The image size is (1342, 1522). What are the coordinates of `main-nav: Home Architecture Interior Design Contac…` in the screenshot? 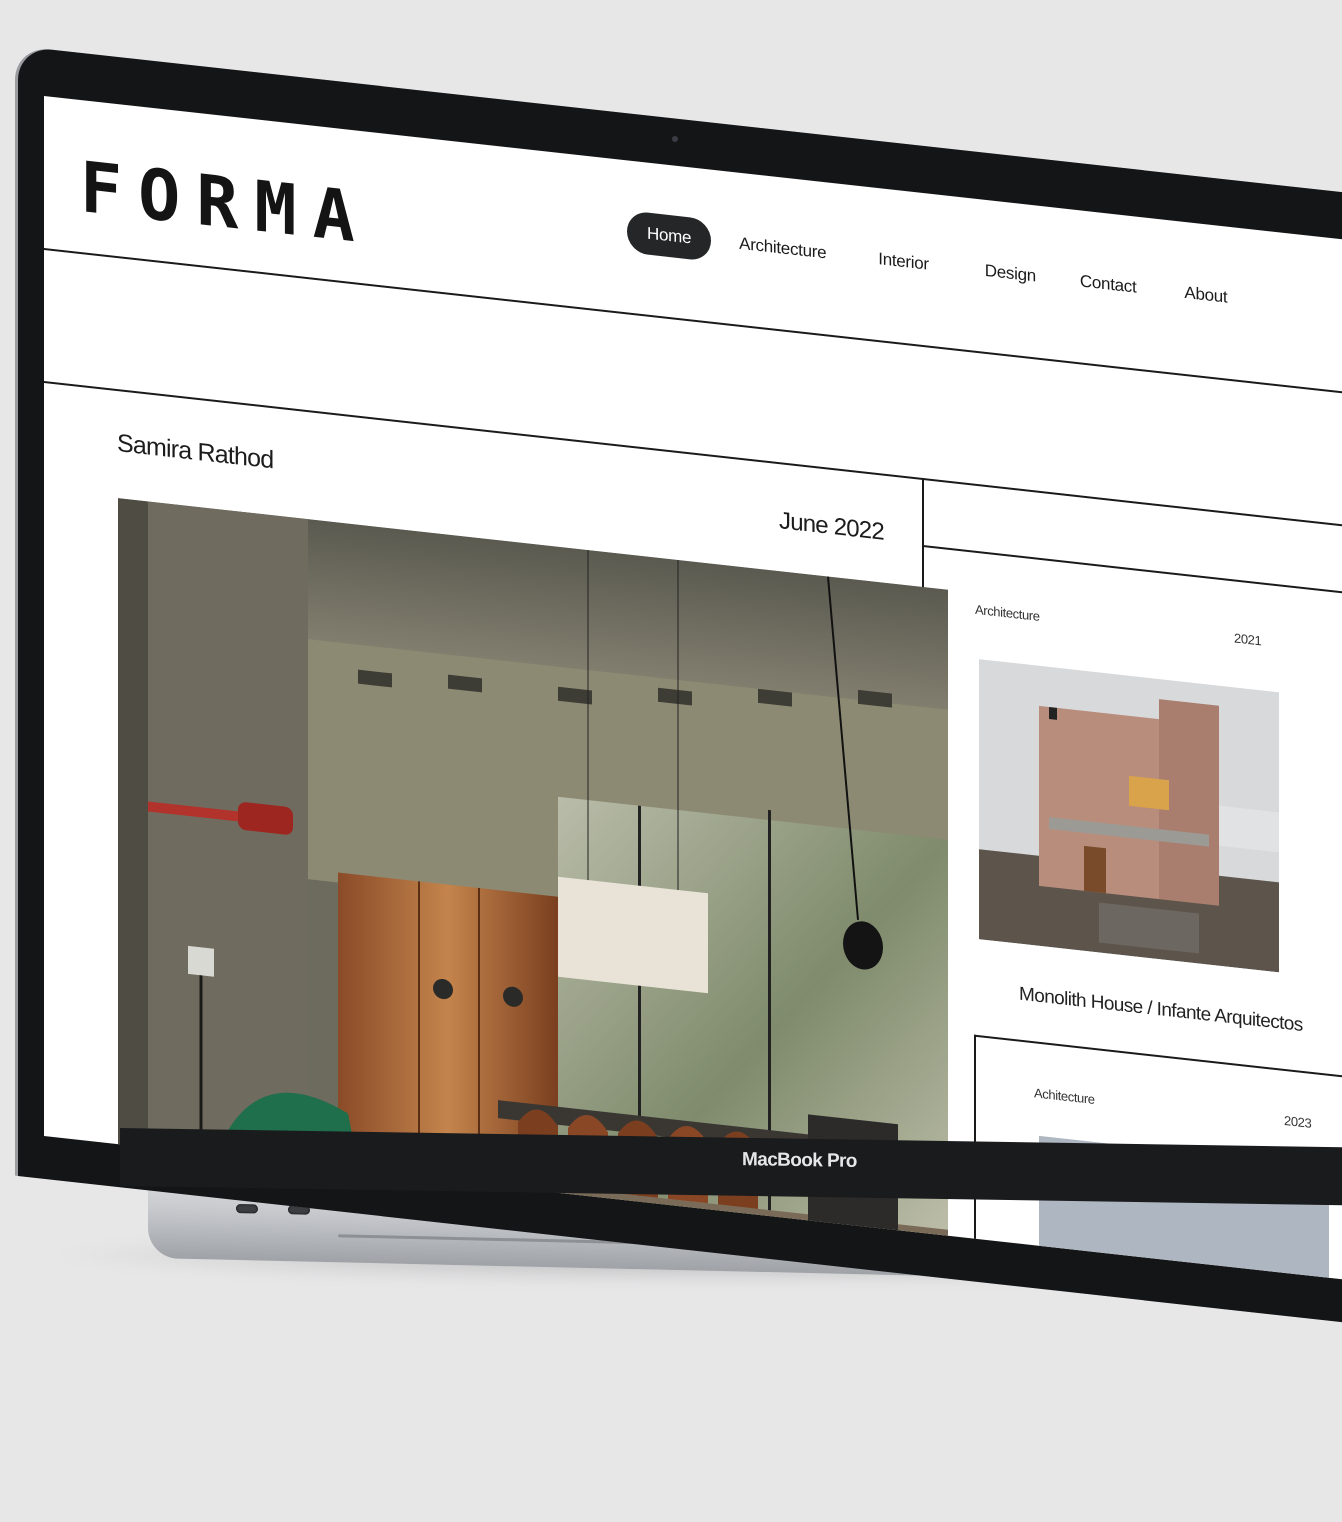 It's located at (936, 265).